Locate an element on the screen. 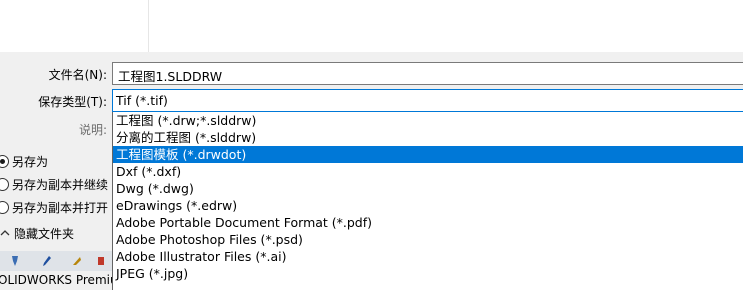  save-as-copy-open-option: 另存为副本并打开 is located at coordinates (54, 207).